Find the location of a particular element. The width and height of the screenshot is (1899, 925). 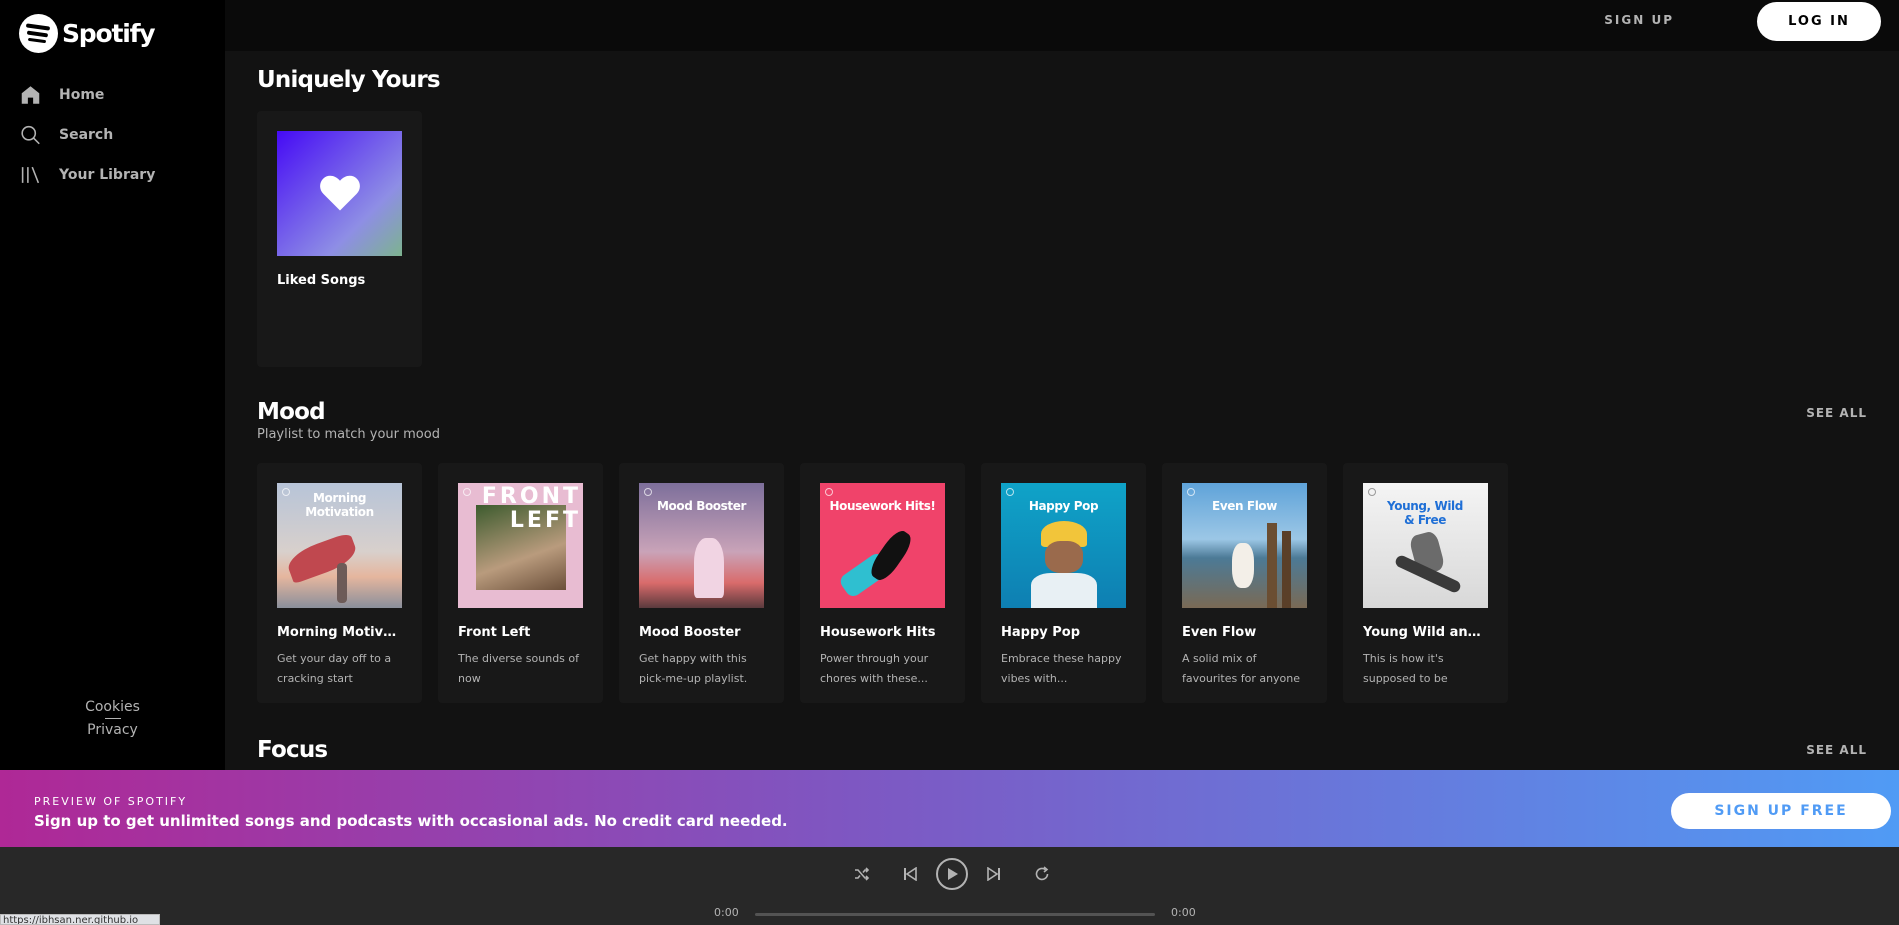

playlist-cover: Happy Pop is located at coordinates (1063, 545).